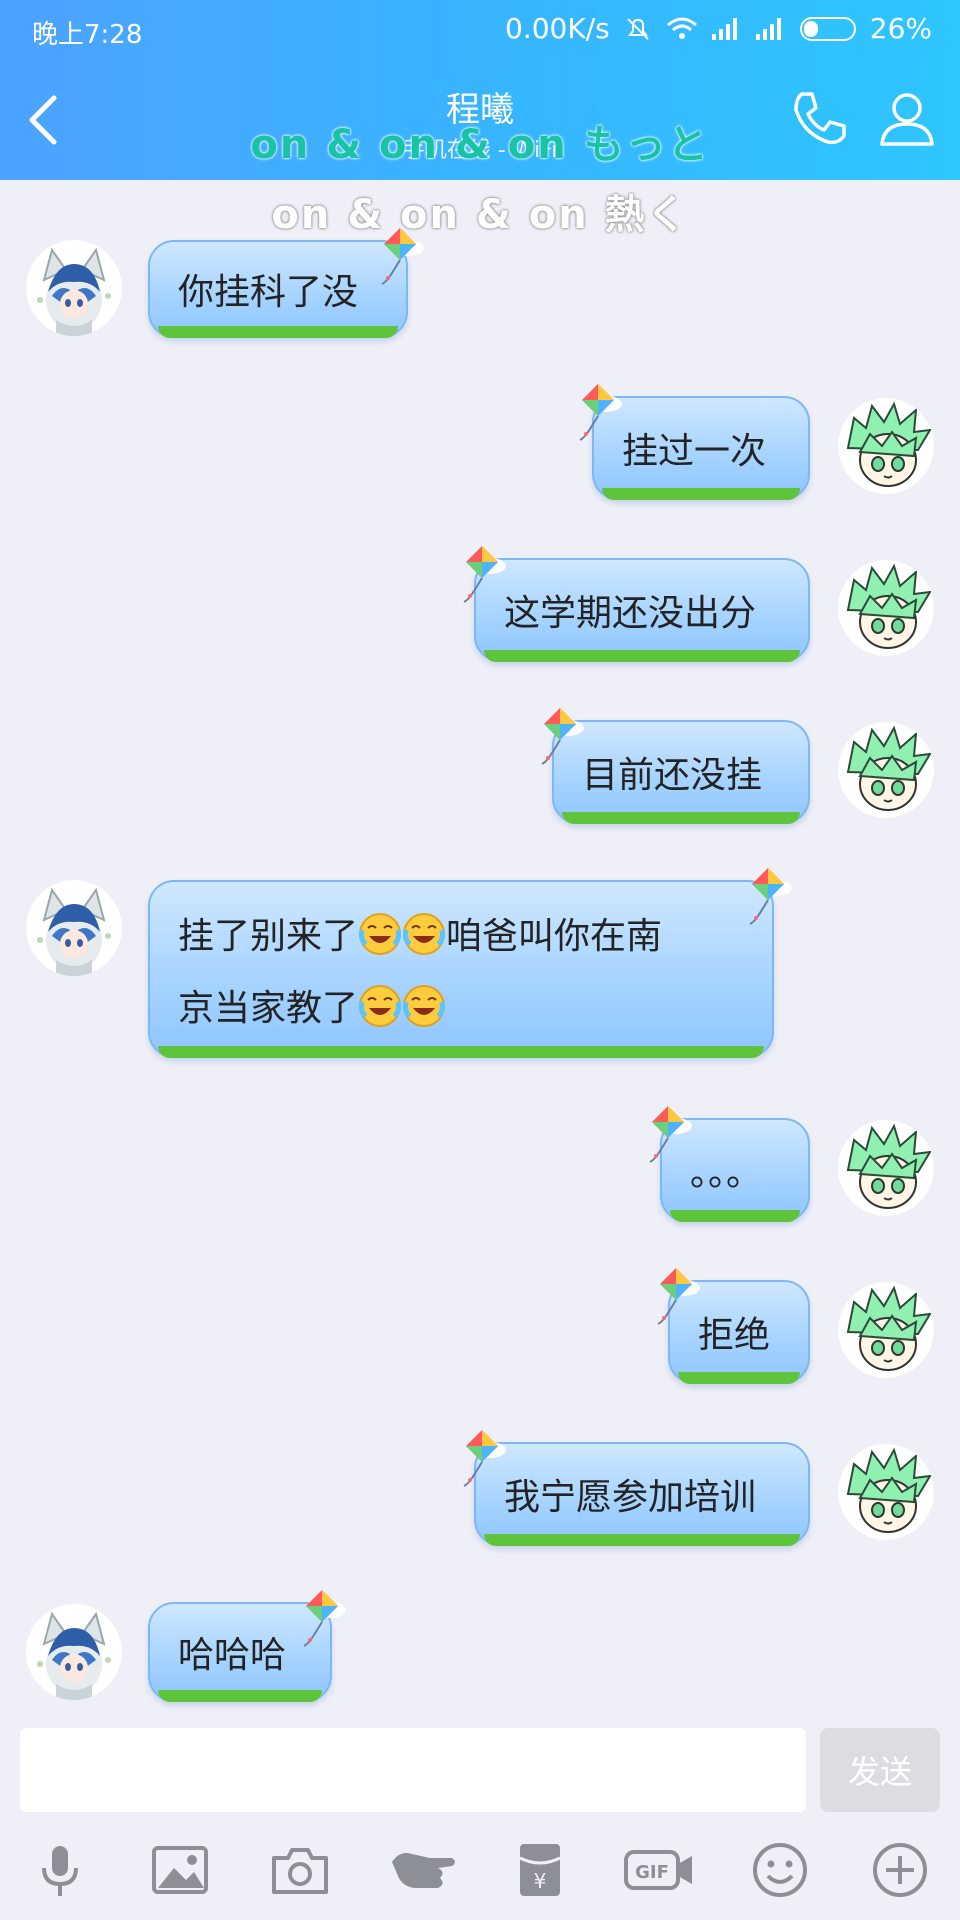 This screenshot has width=960, height=1920. I want to click on message-bubble-incoming: 你挂科了没, so click(278, 289).